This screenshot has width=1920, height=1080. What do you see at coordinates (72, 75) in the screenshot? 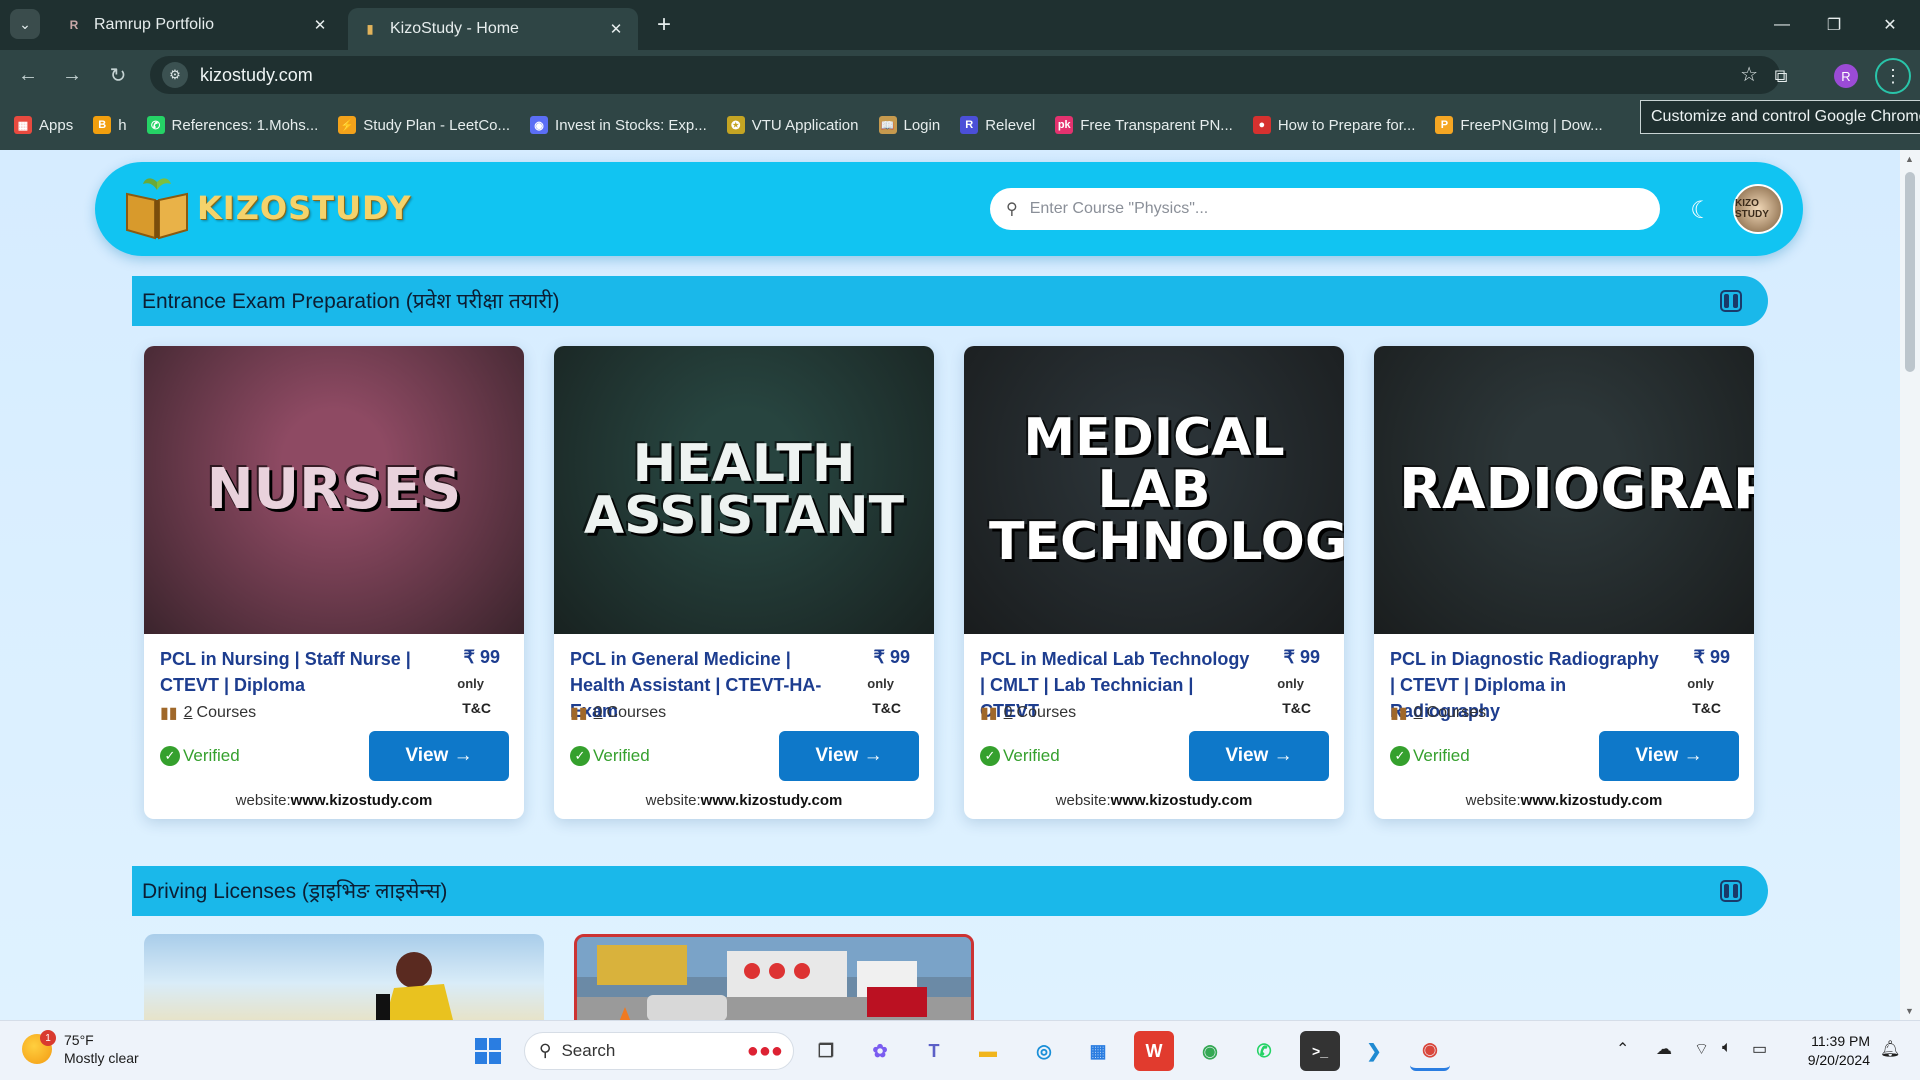
I see `forward-button: →` at bounding box center [72, 75].